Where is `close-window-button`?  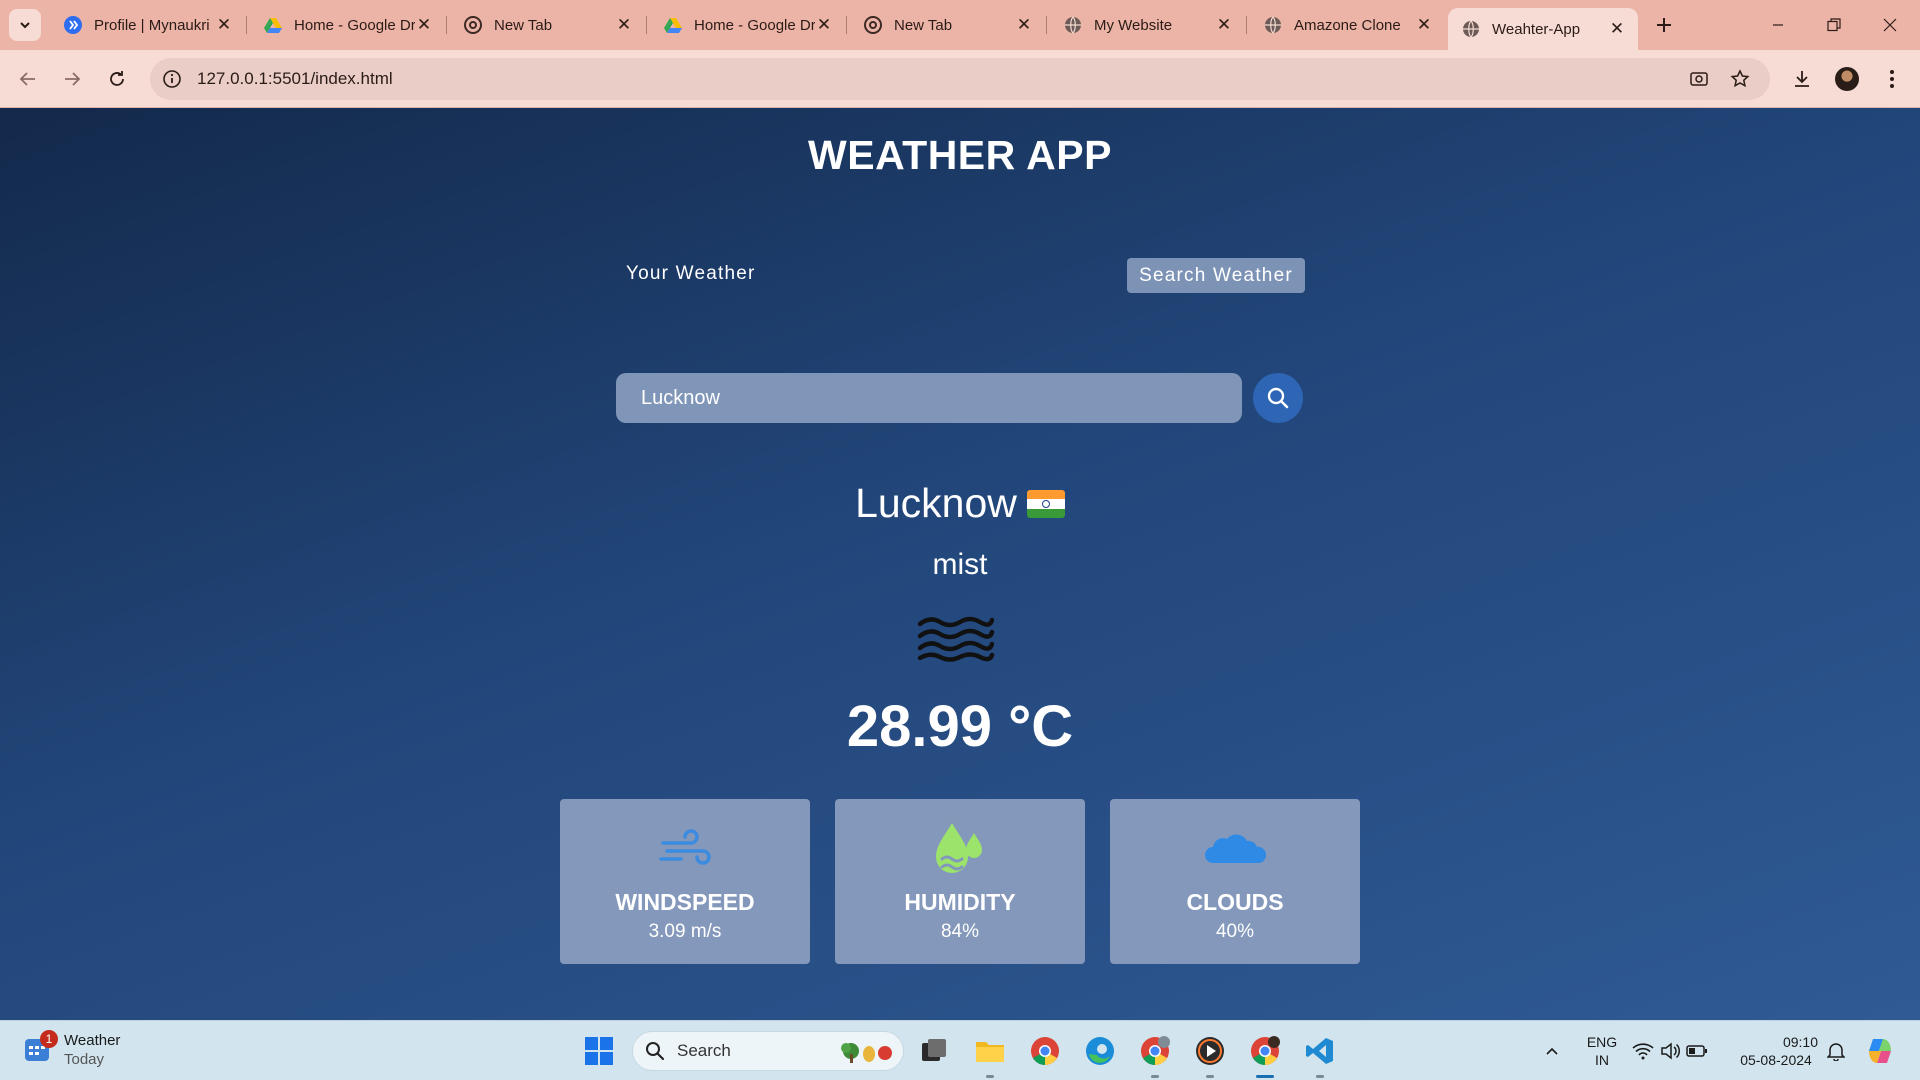 close-window-button is located at coordinates (1890, 25).